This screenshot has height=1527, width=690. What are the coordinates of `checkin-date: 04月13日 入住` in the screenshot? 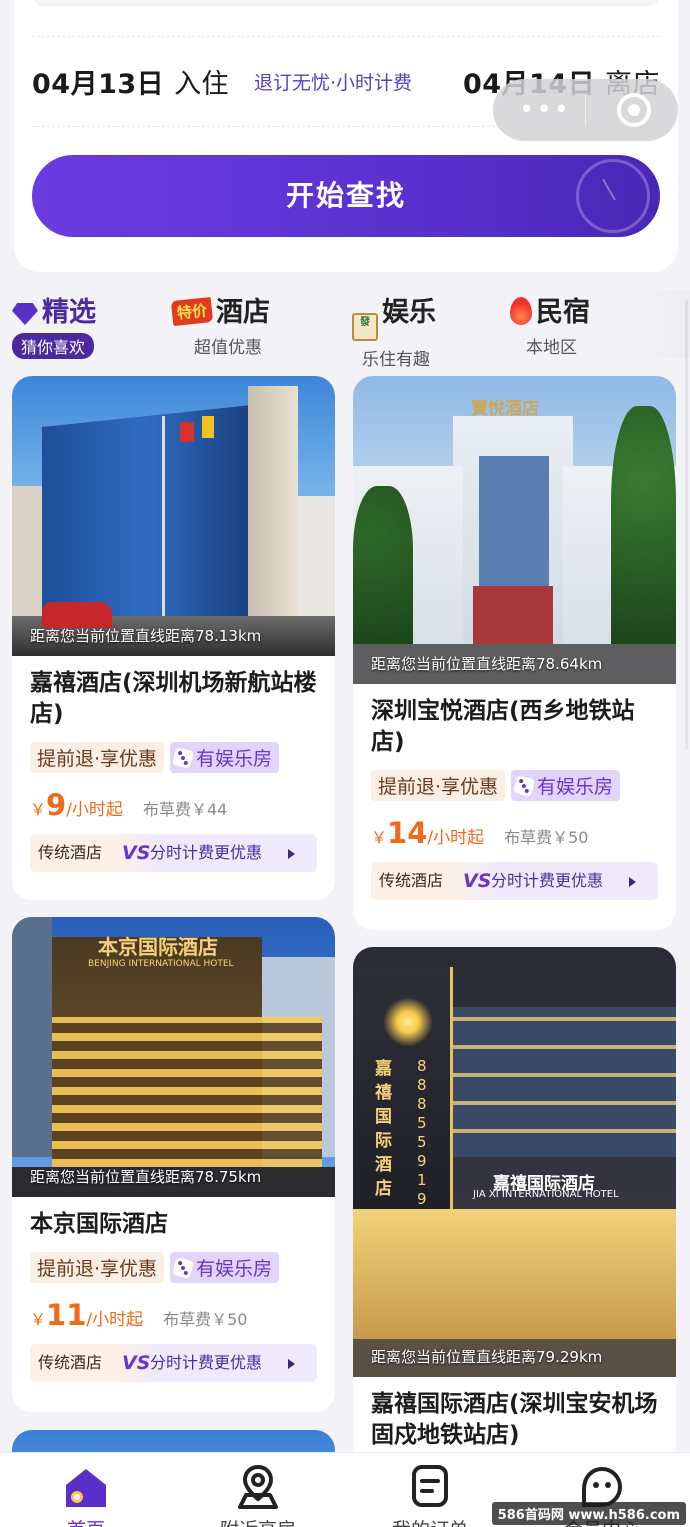 It's located at (130, 81).